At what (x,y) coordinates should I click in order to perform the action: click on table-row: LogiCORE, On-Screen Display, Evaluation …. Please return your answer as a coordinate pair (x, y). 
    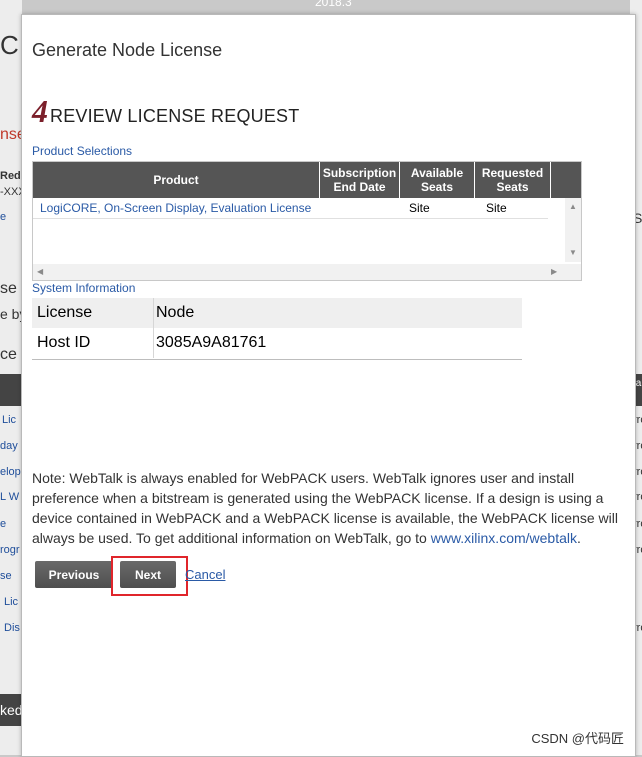
    Looking at the image, I should click on (290, 208).